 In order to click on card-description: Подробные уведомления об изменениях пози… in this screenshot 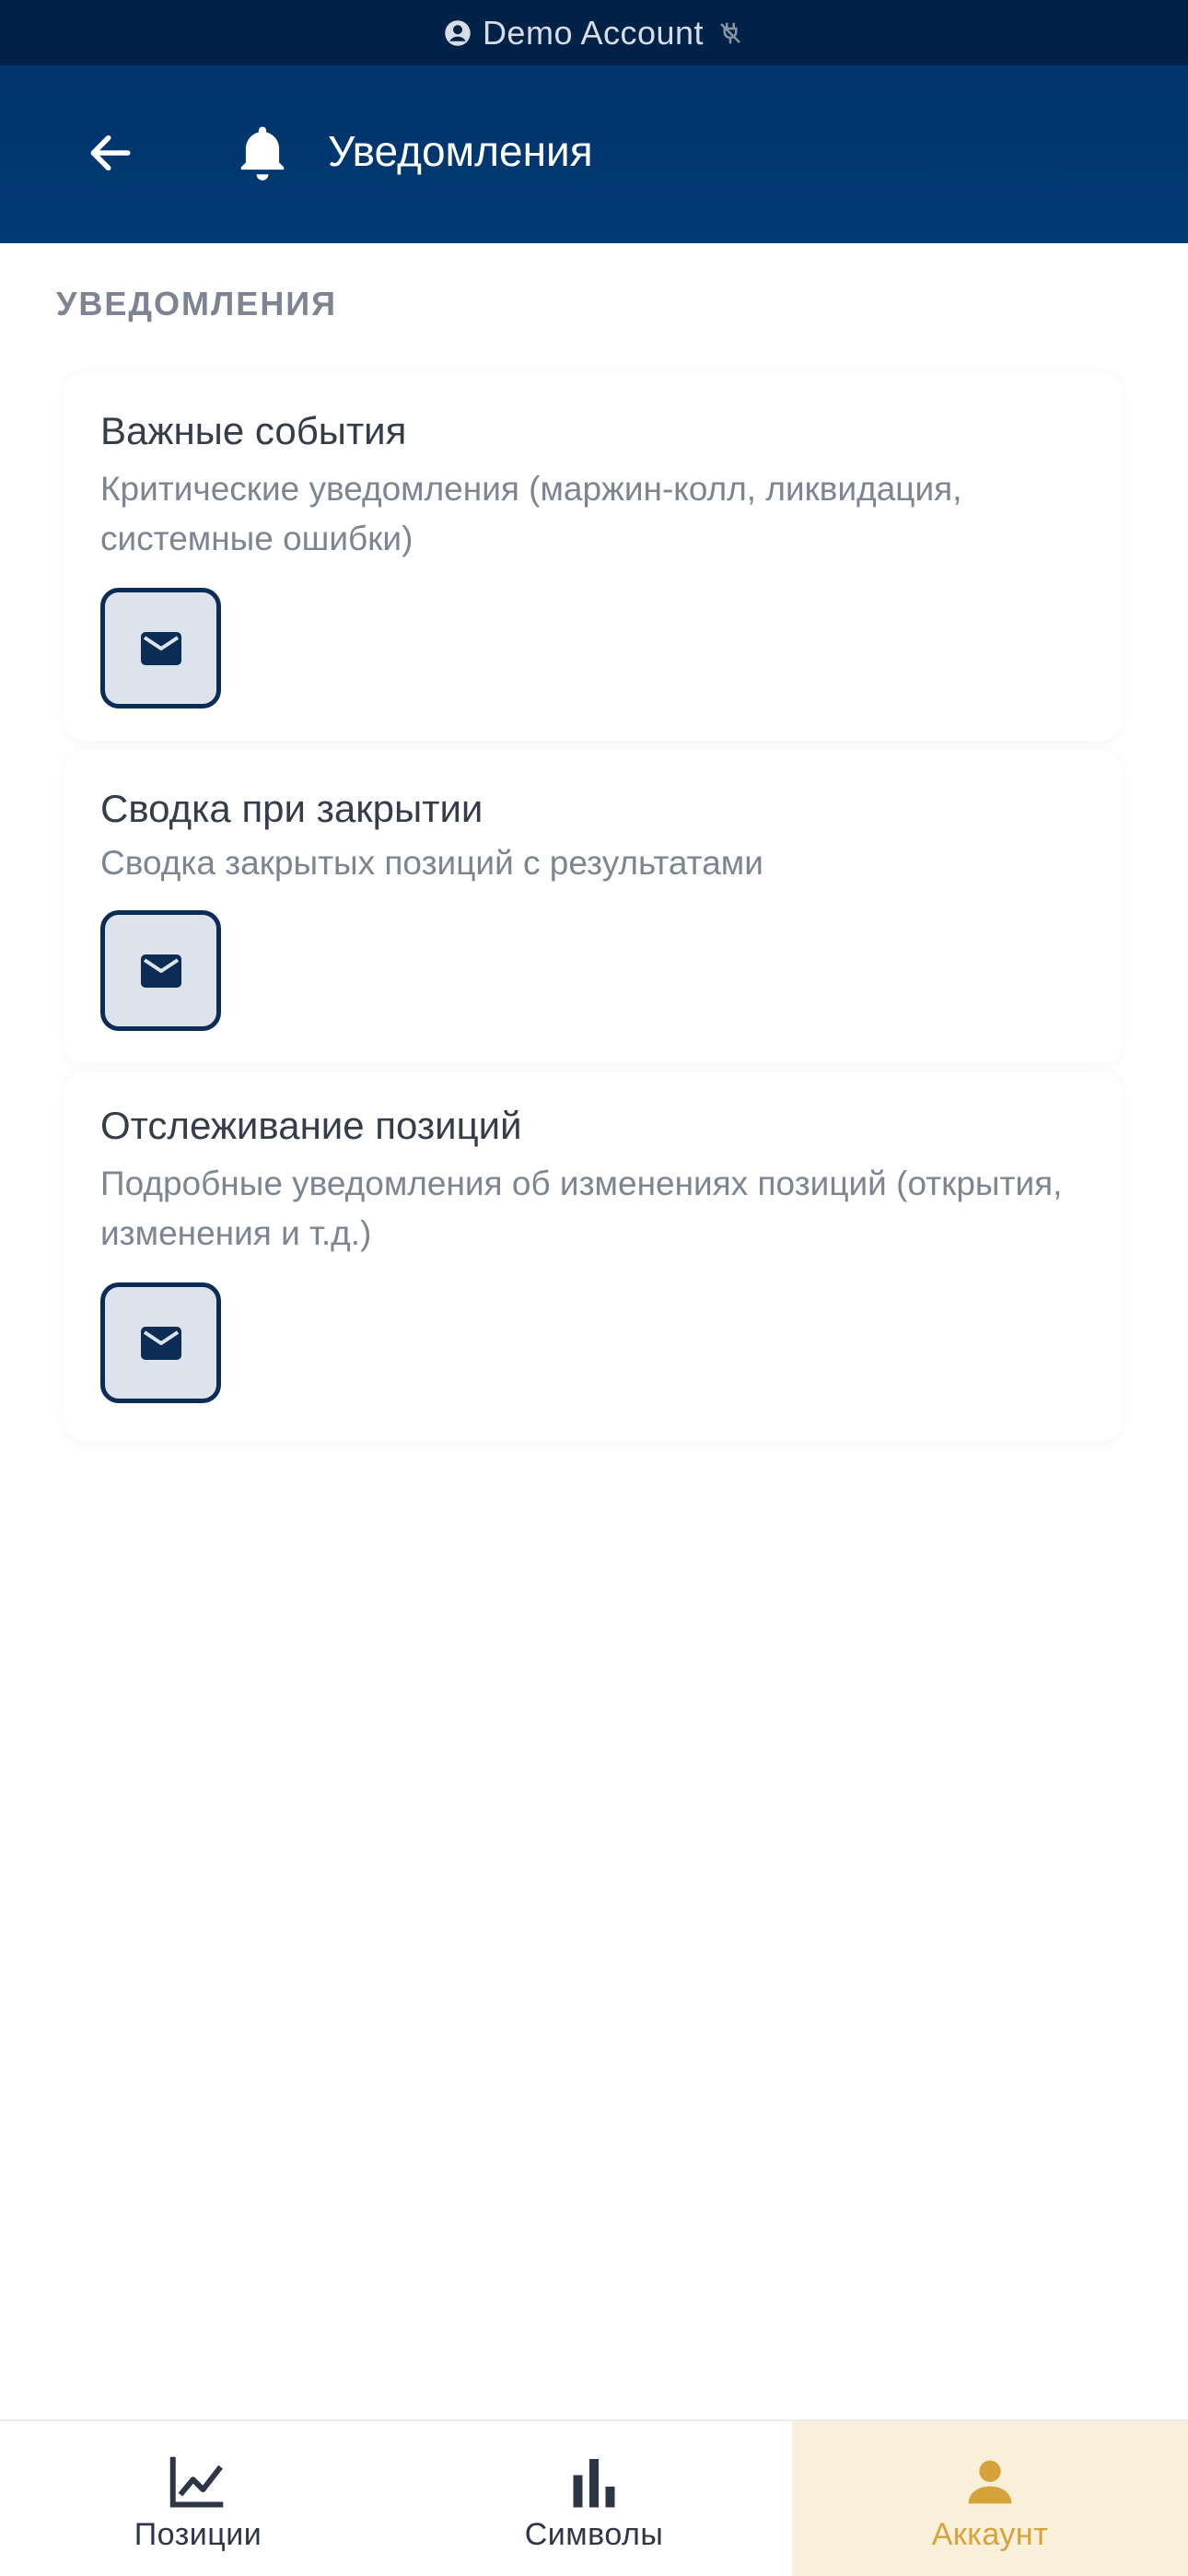, I will do `click(581, 1208)`.